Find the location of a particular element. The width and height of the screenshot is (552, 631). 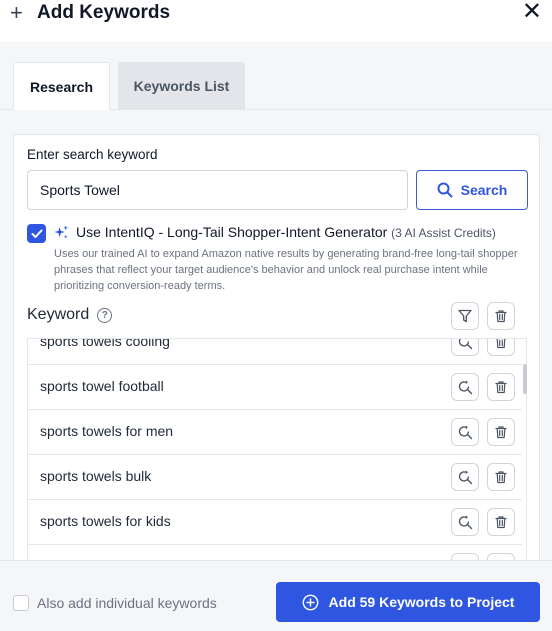

list-item: sports towels cooling is located at coordinates (275, 351).